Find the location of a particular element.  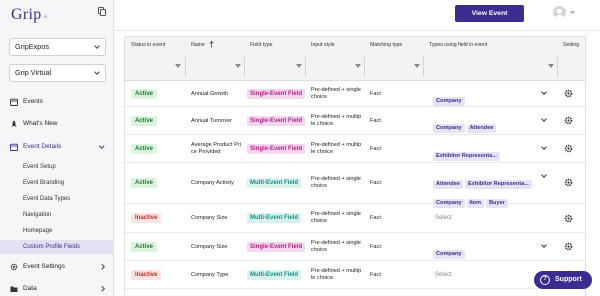

sidebar-item-event-details: Event Details is located at coordinates (56, 147).